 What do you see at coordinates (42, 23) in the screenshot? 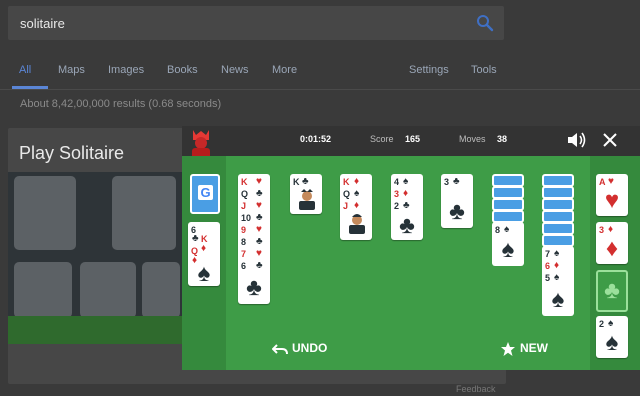
I see `search-input: solitaire` at bounding box center [42, 23].